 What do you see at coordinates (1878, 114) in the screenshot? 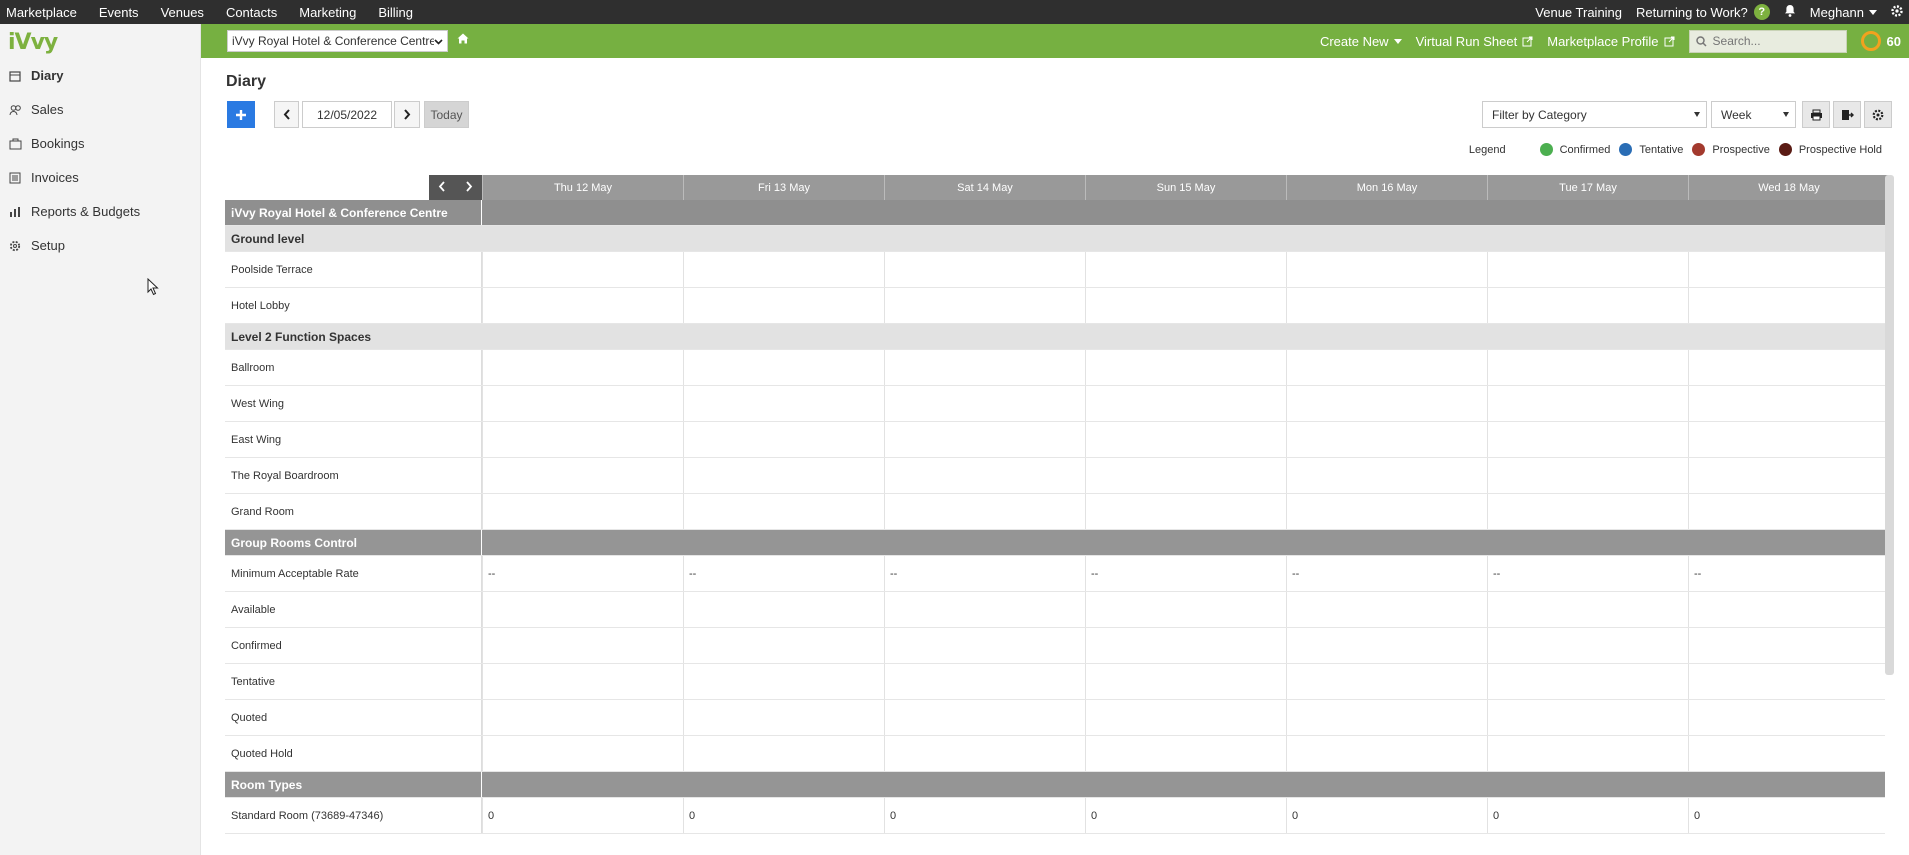
I see `settings-button` at bounding box center [1878, 114].